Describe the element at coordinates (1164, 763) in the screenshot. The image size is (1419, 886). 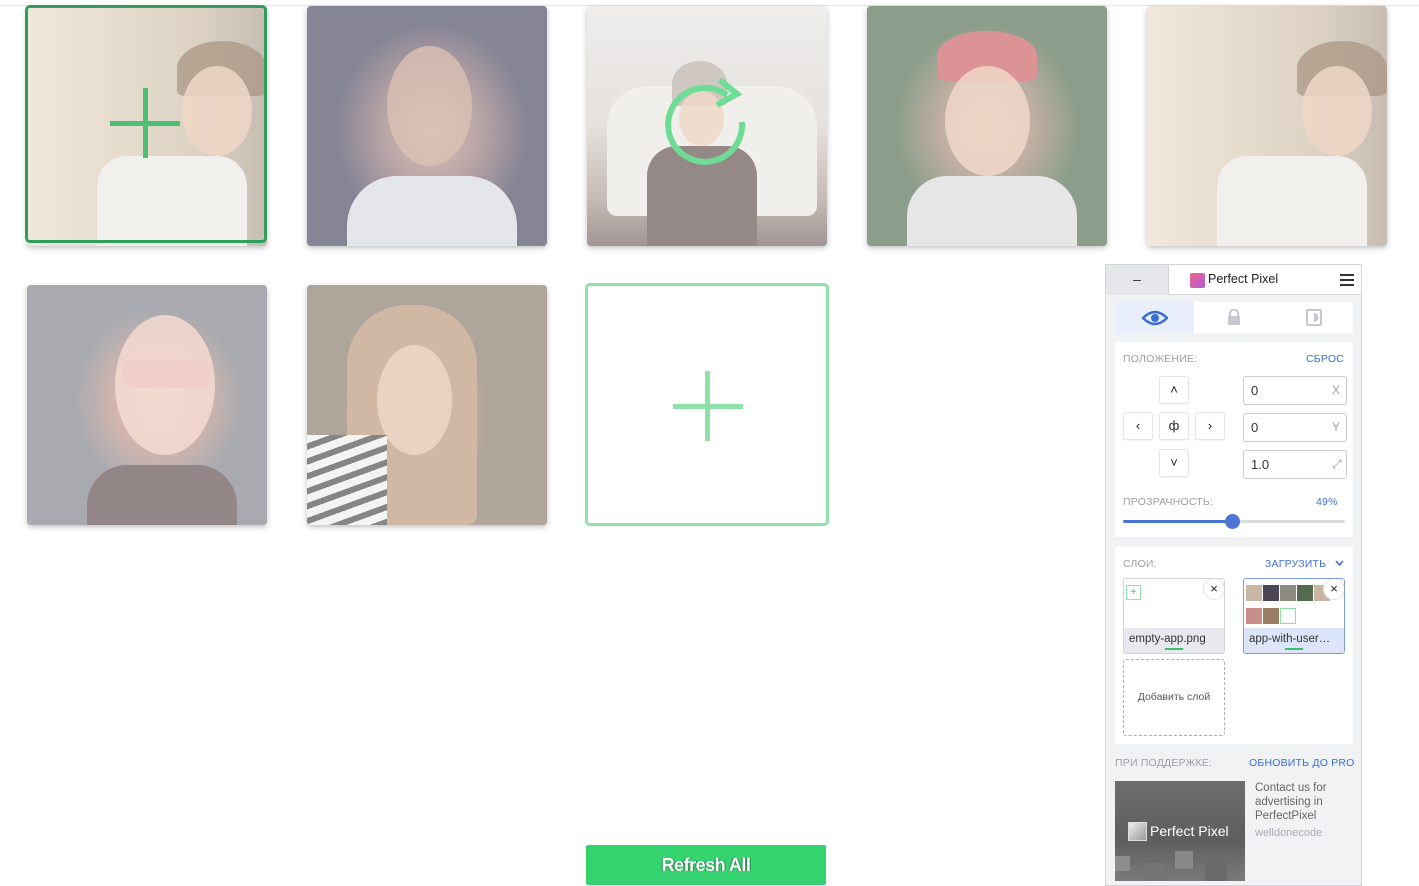
I see `support-label: ПРИ ПОДДЕРЖКЕ:` at that location.